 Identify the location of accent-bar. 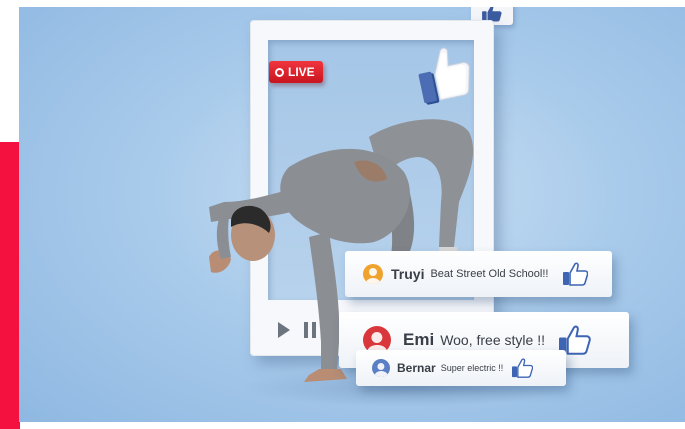
(10, 285).